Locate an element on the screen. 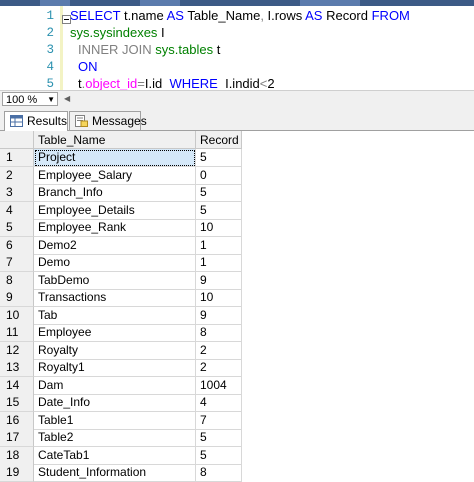 The width and height of the screenshot is (474, 482). row-number: 4 is located at coordinates (17, 210).